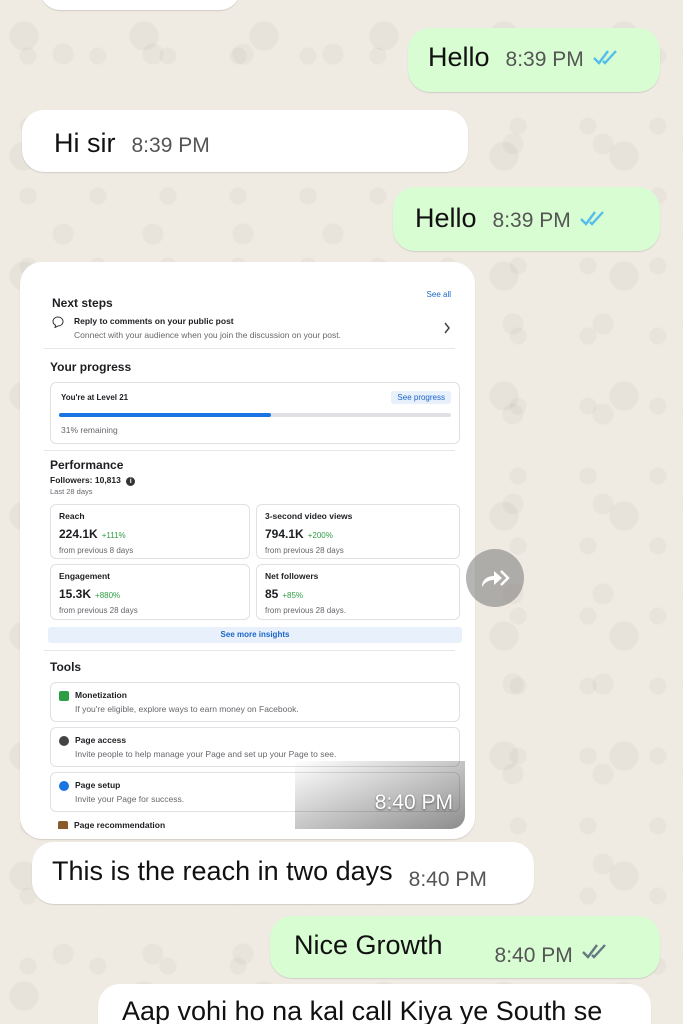 The height and width of the screenshot is (1024, 683). I want to click on info-icon: i, so click(131, 481).